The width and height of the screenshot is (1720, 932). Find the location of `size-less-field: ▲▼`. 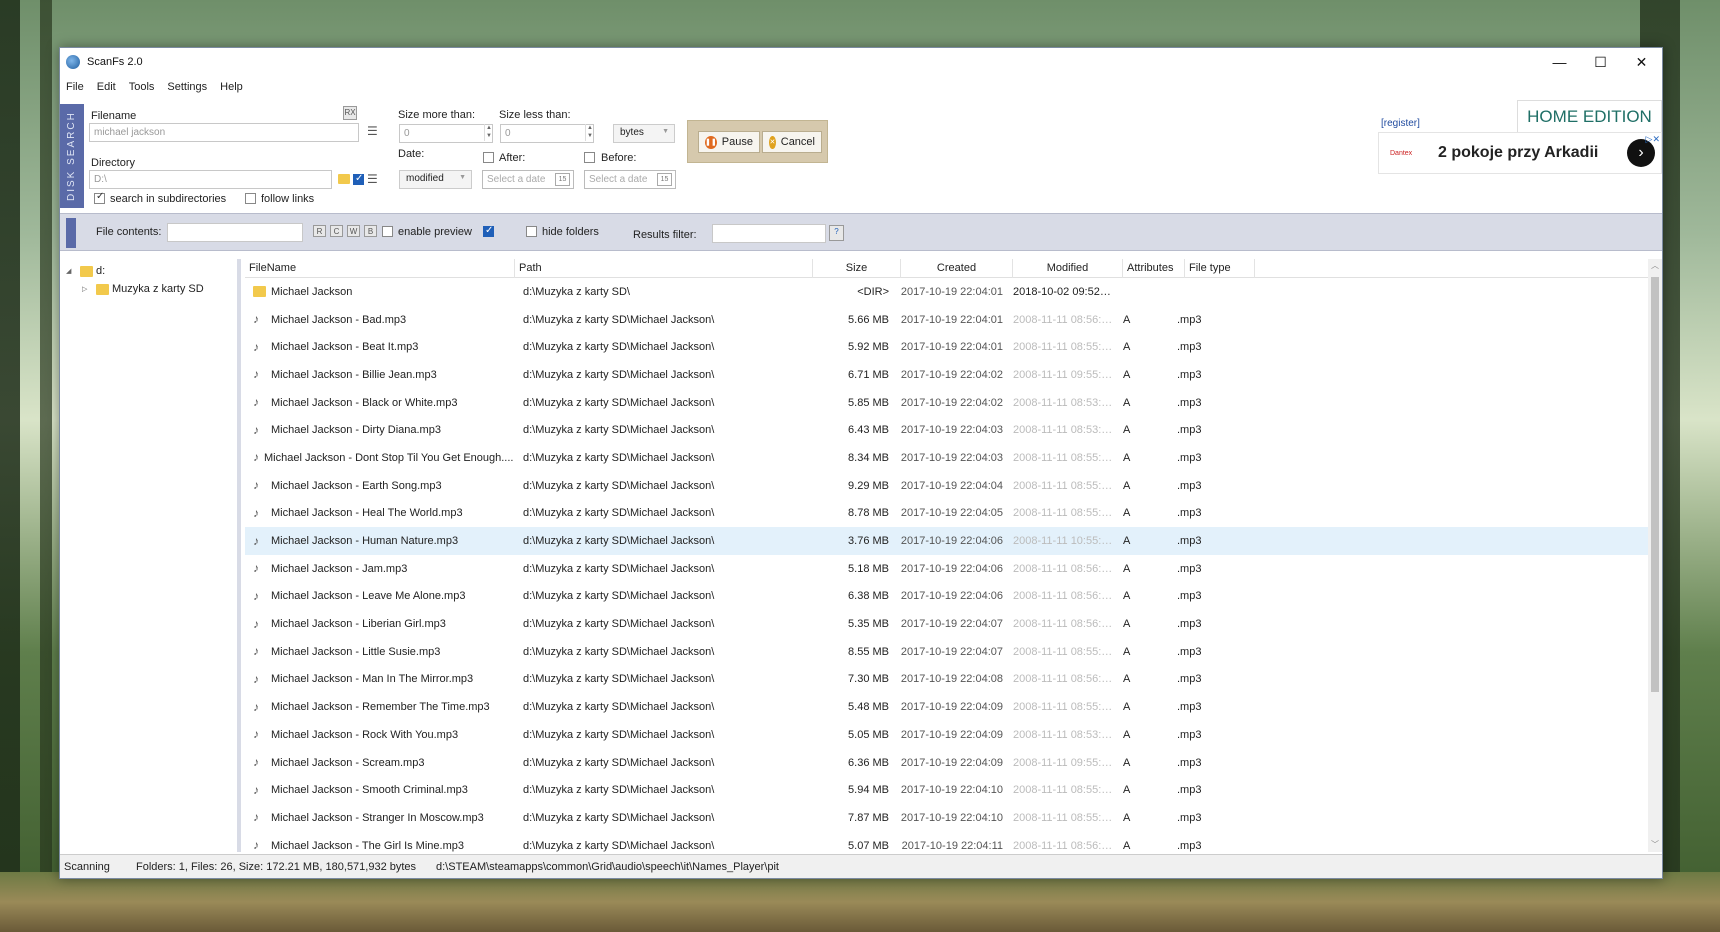

size-less-field: ▲▼ is located at coordinates (547, 133).